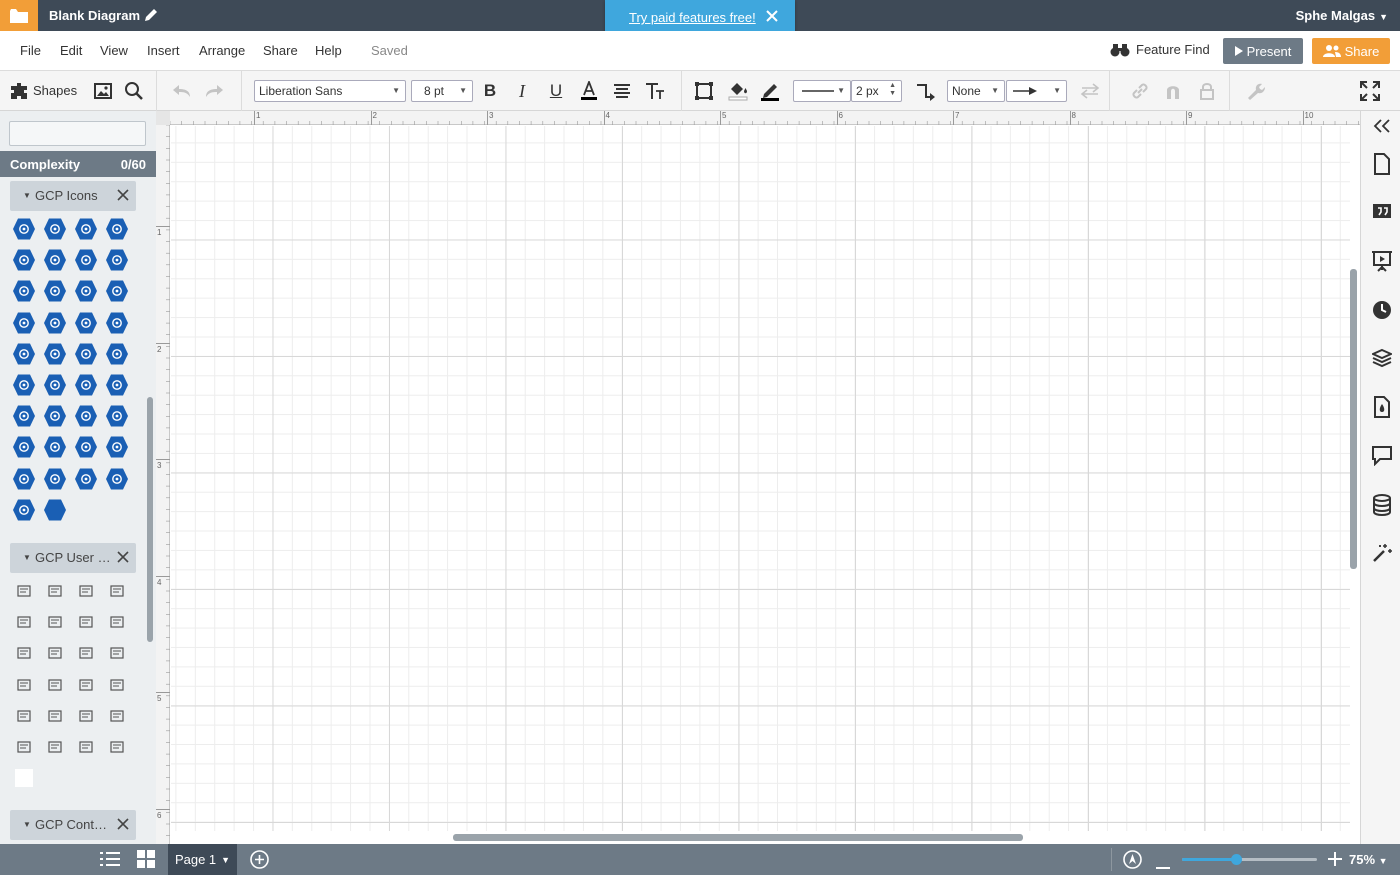 The width and height of the screenshot is (1400, 875). Describe the element at coordinates (94, 15) in the screenshot. I see `document-title: Blank Diagram` at that location.